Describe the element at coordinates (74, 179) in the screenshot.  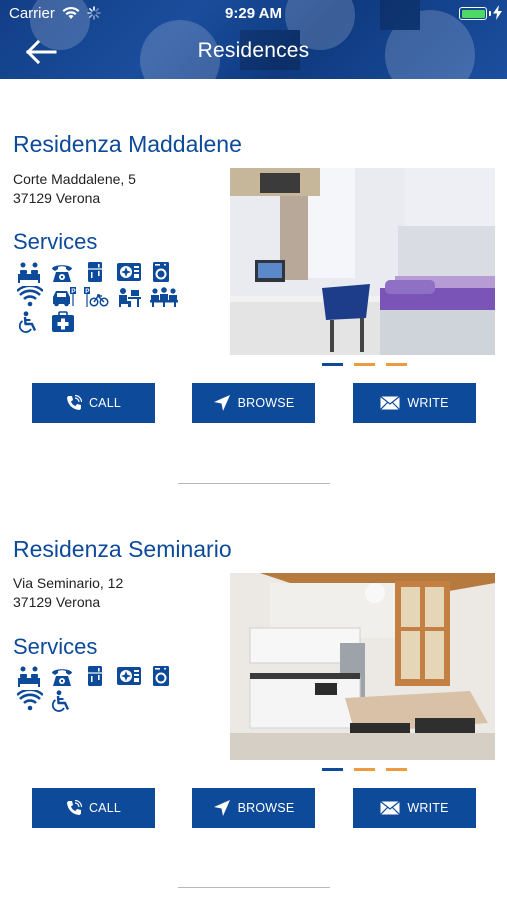
I see `address-street: Corte Maddalene, 5` at that location.